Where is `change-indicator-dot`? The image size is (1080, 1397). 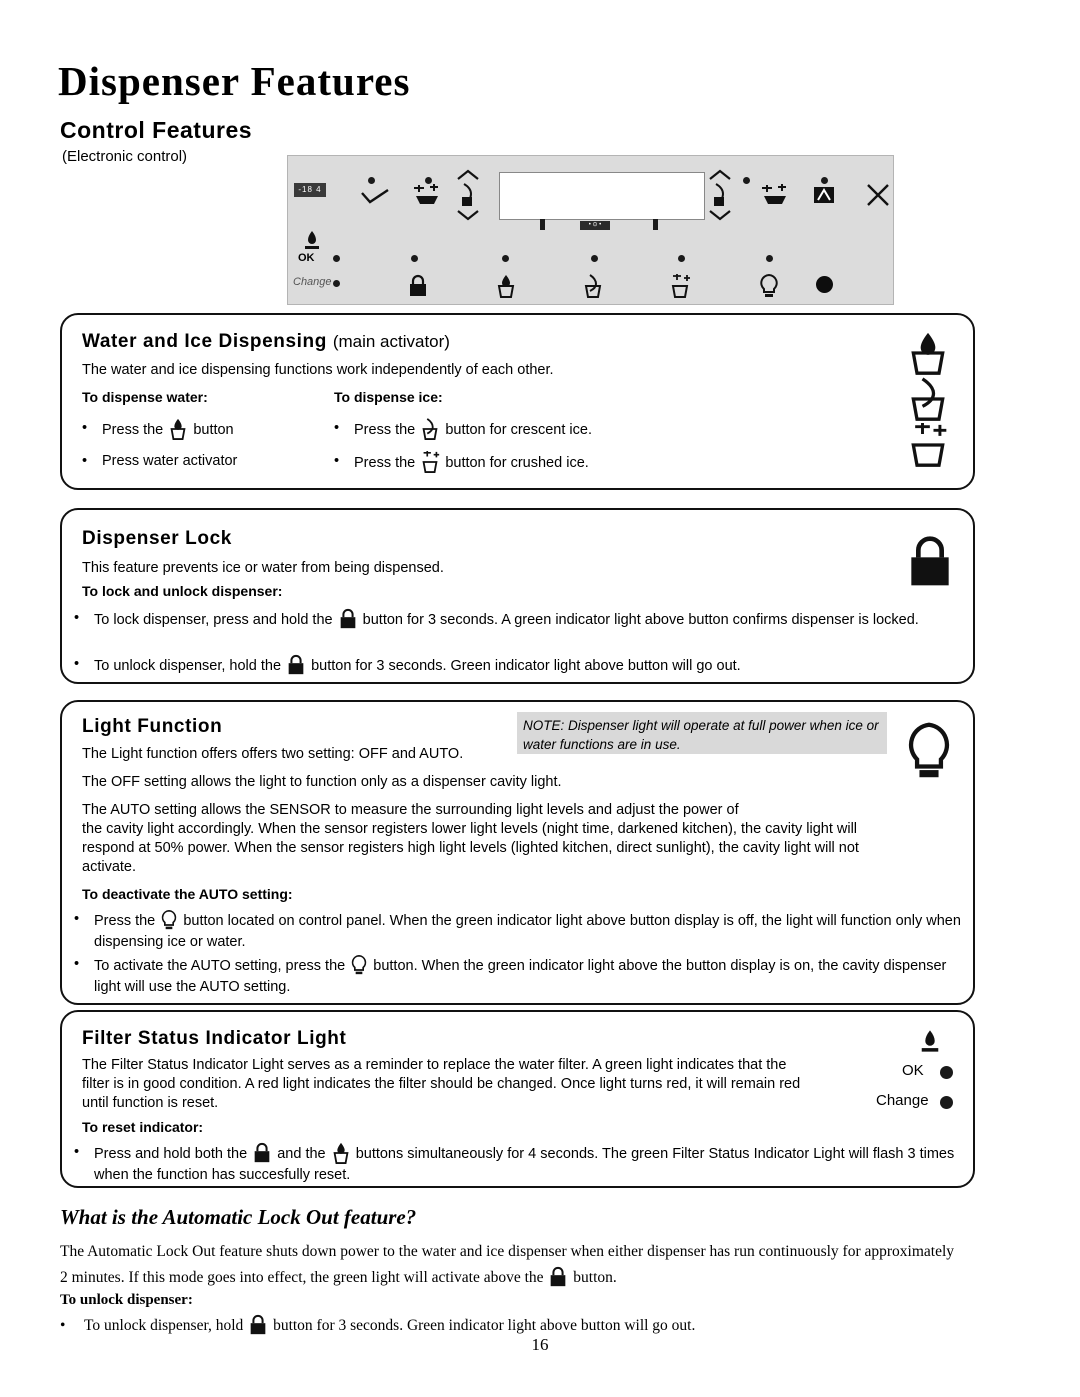 change-indicator-dot is located at coordinates (336, 283).